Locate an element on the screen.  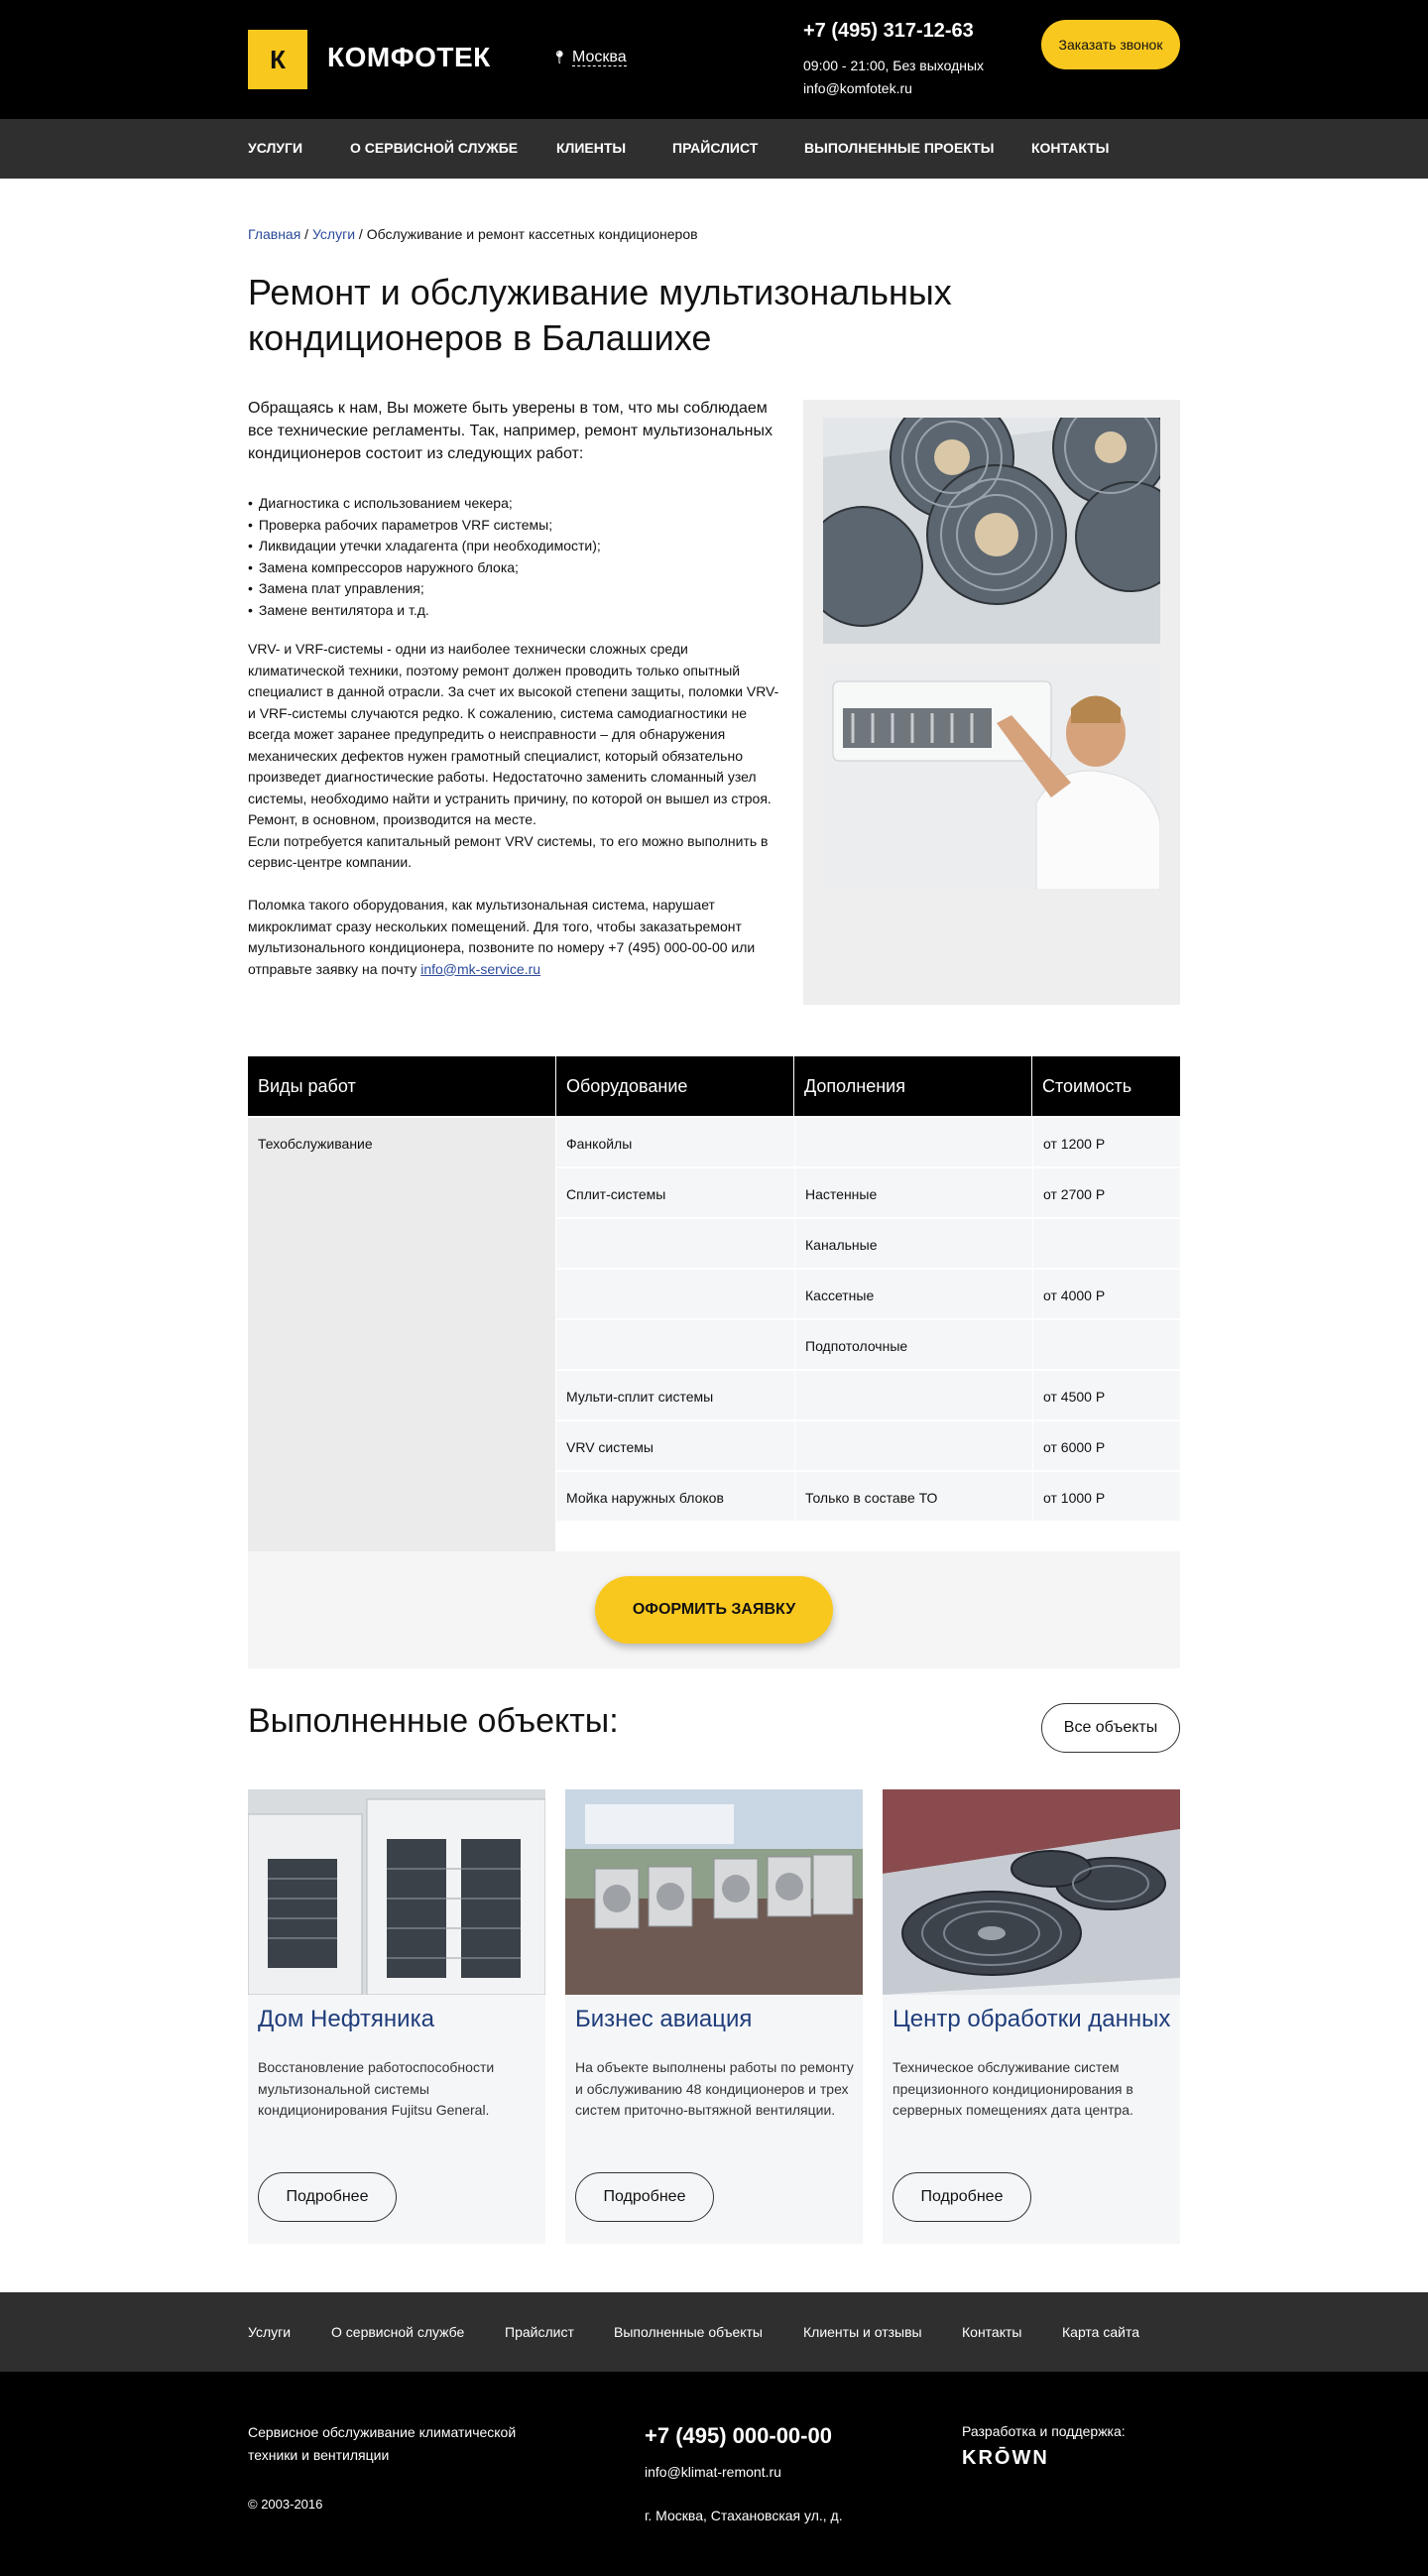
table-cell: Только в составе ТО is located at coordinates (871, 1498).